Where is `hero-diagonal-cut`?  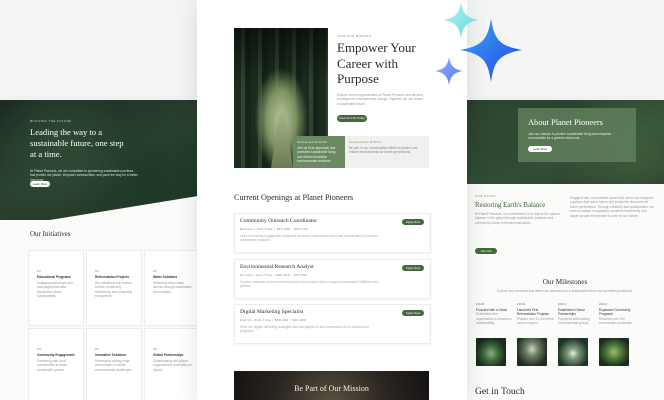 hero-diagonal-cut is located at coordinates (99, 212).